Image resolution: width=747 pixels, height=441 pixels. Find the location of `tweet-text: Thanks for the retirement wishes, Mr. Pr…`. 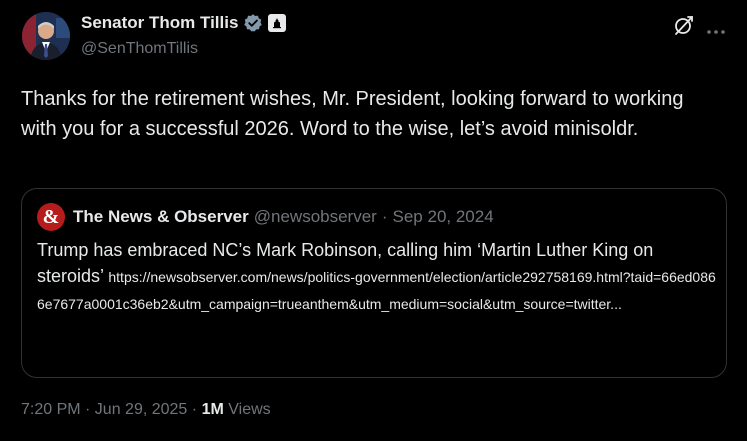

tweet-text: Thanks for the retirement wishes, Mr. Pr… is located at coordinates (352, 114).